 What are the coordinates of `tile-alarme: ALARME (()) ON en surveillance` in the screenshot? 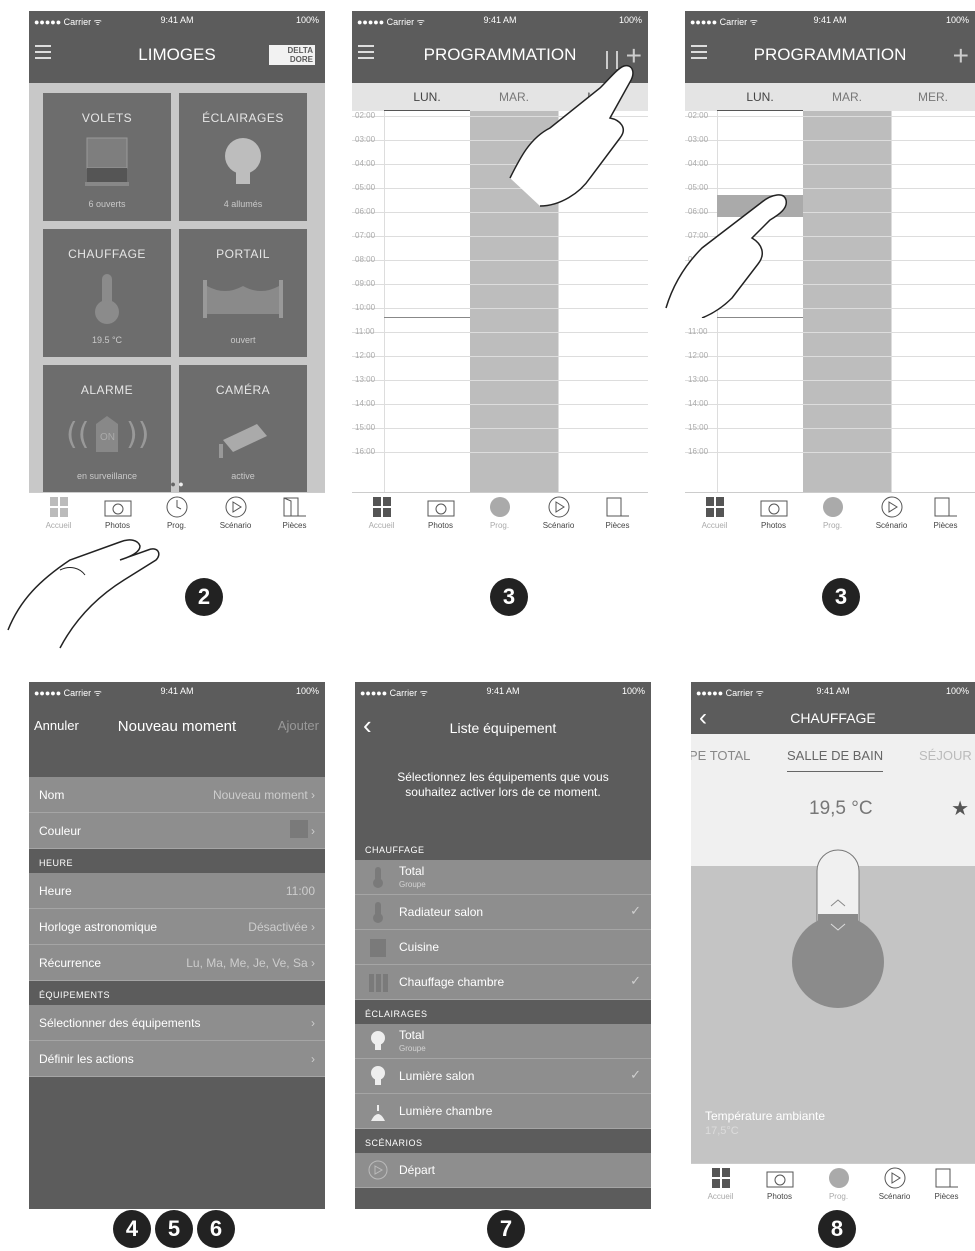 It's located at (107, 429).